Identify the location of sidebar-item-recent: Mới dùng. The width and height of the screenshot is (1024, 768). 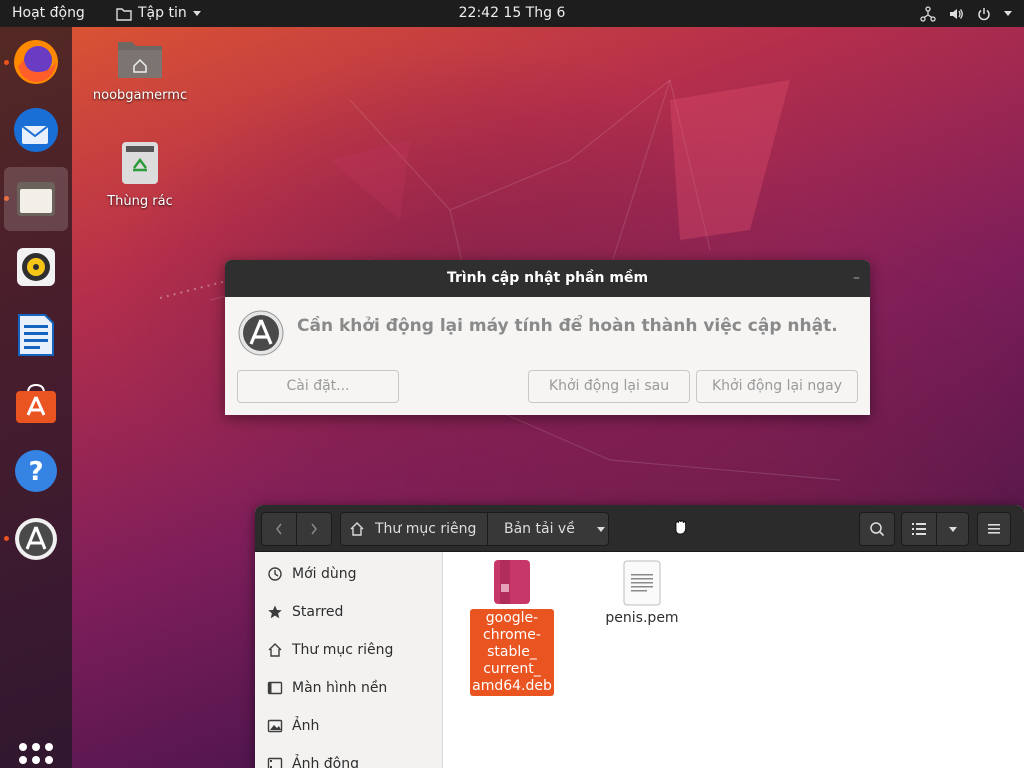
(312, 574).